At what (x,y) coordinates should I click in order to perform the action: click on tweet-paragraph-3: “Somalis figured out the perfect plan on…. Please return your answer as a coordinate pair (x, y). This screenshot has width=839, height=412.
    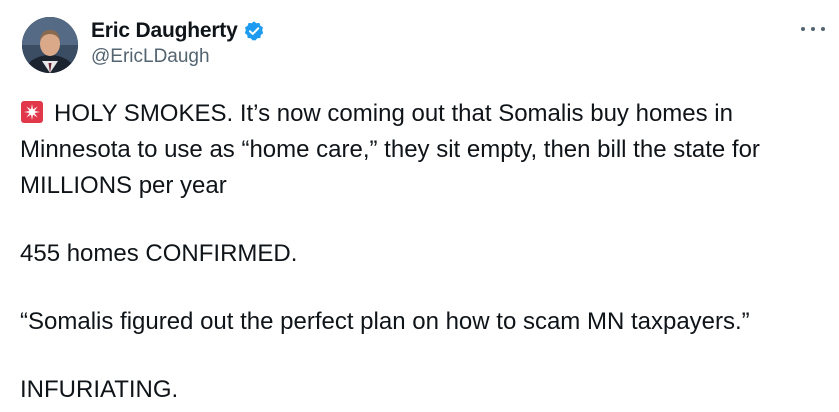
    Looking at the image, I should click on (385, 321).